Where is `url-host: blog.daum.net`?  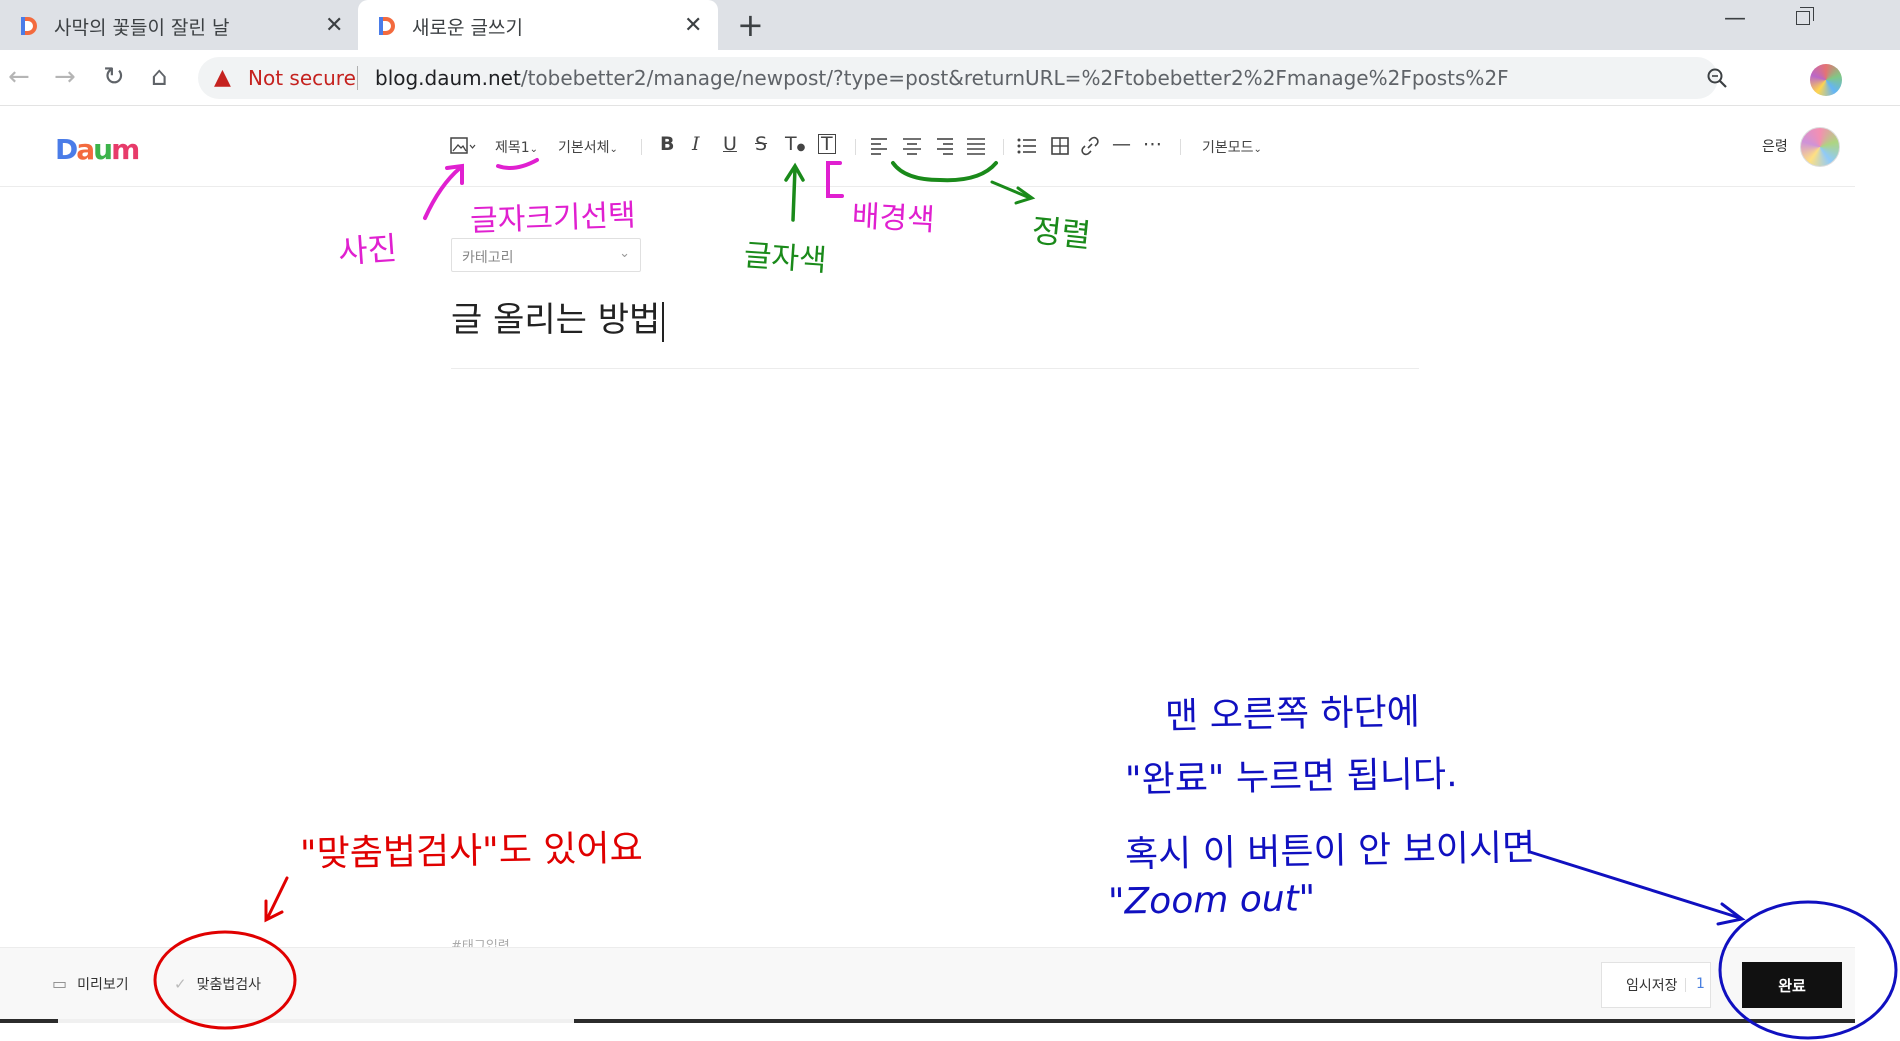
url-host: blog.daum.net is located at coordinates (448, 78).